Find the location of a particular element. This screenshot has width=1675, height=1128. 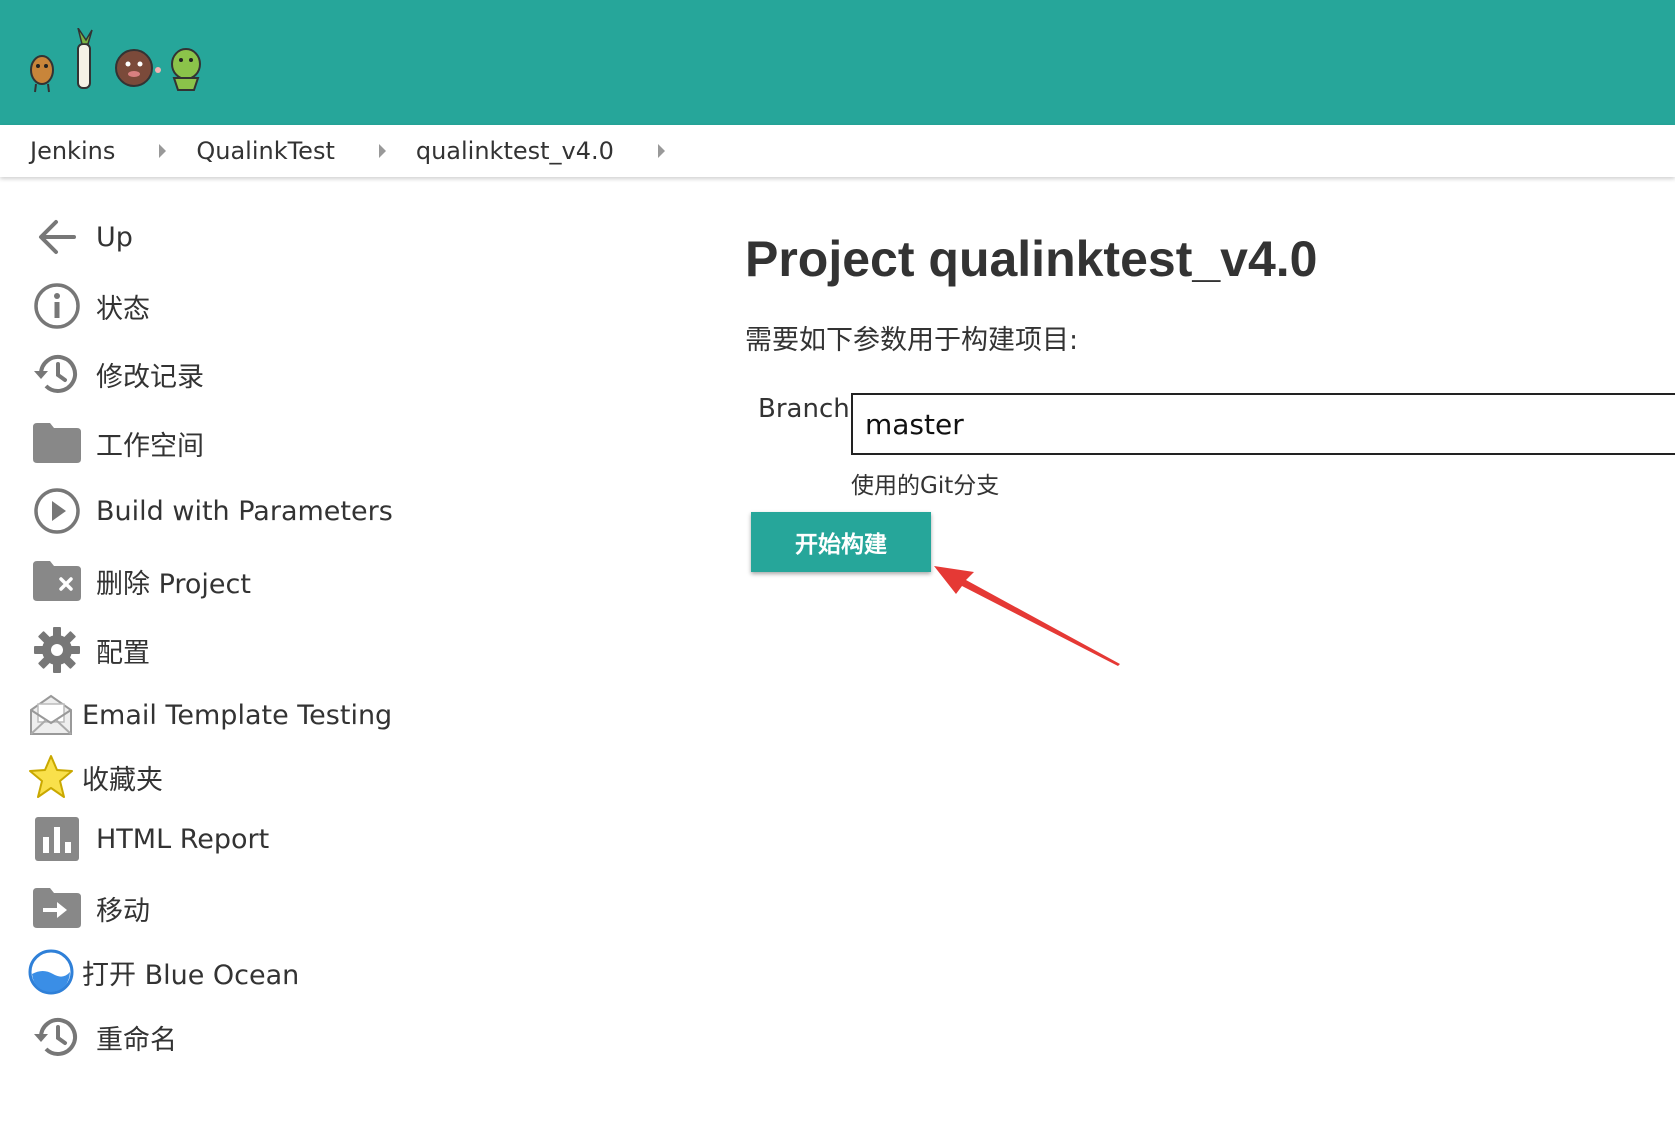

sidebar-item-favorites: 收藏夹 is located at coordinates (94, 777).